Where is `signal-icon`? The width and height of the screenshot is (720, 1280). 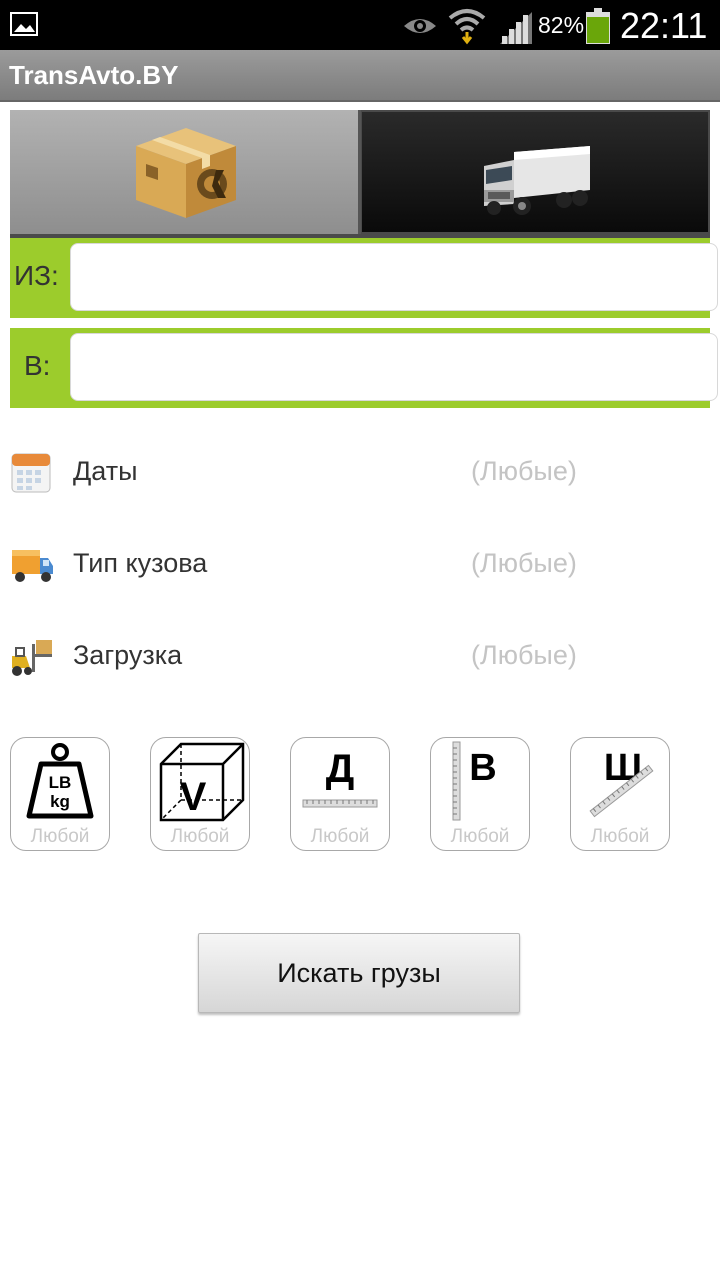 signal-icon is located at coordinates (516, 28).